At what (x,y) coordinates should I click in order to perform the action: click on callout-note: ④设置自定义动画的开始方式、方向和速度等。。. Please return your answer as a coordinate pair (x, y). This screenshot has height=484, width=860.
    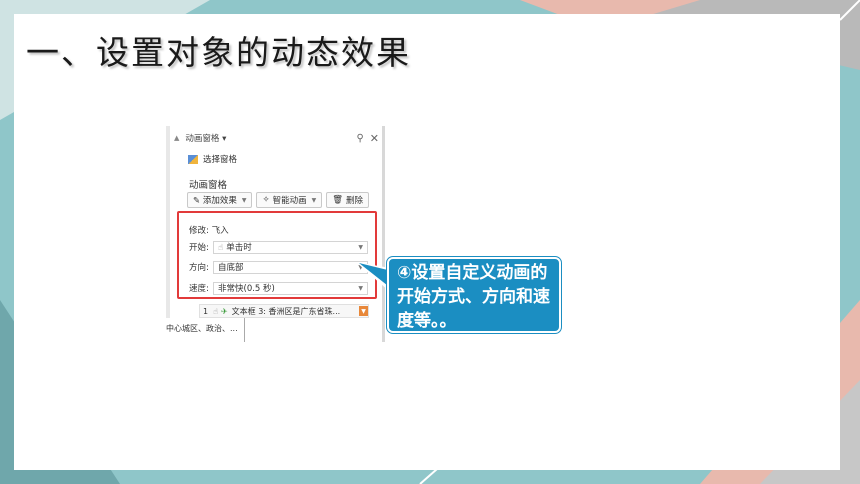
    Looking at the image, I should click on (474, 295).